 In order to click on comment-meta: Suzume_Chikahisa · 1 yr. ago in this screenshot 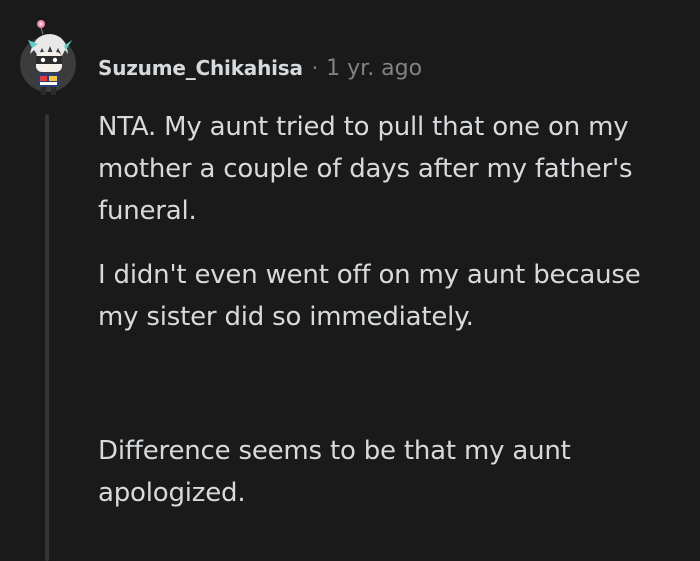, I will do `click(260, 68)`.